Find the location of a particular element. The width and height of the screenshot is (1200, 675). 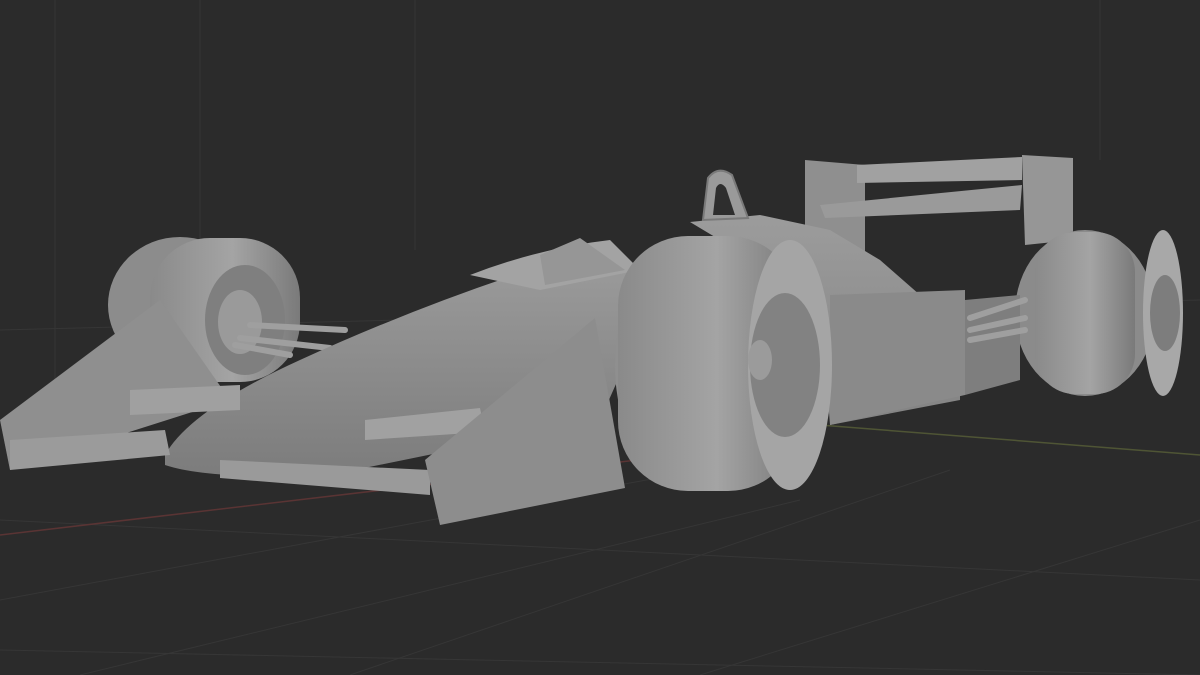

y-axis-line is located at coordinates (1009, 440).